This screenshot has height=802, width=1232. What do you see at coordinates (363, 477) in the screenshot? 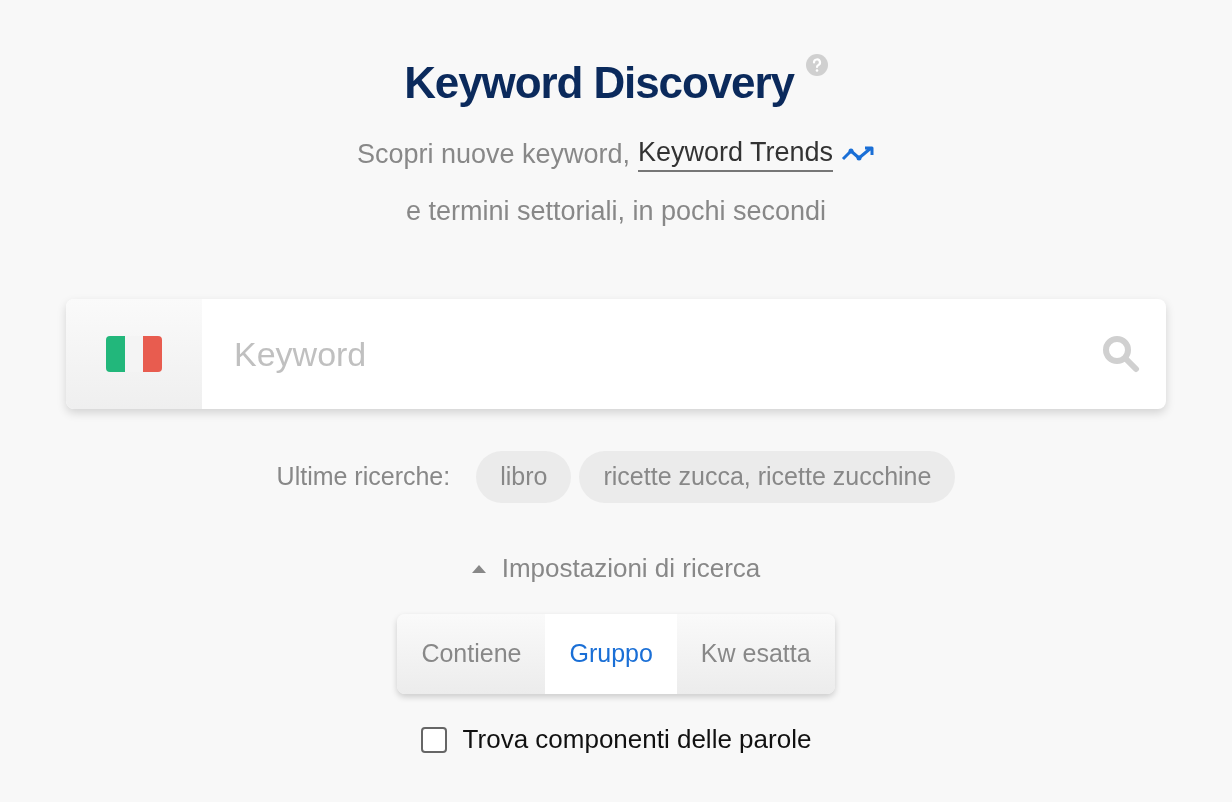
I see `recent-searches-label: Ultime ricerche:` at bounding box center [363, 477].